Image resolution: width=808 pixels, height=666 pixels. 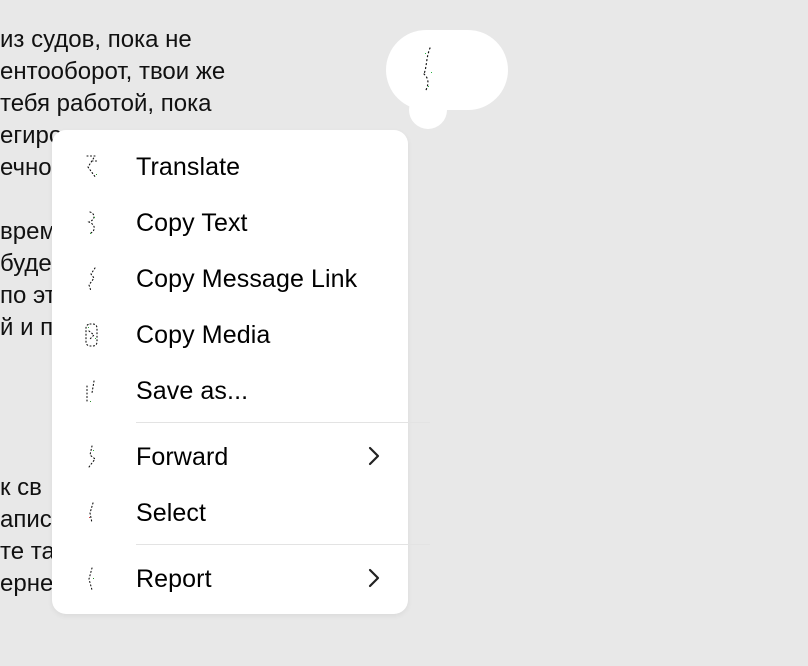 I want to click on chat-text-line: тебя работой, пока, so click(x=106, y=103).